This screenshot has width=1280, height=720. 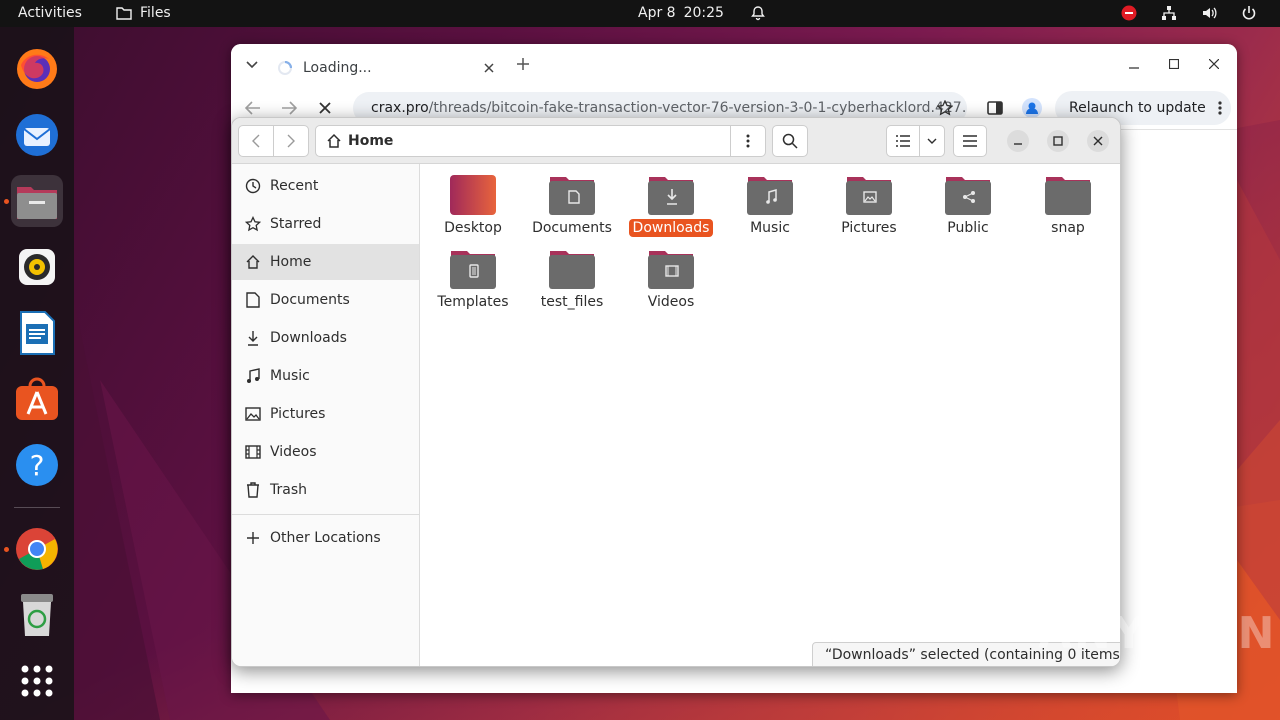 I want to click on minimize-icon, so click(x=1134, y=65).